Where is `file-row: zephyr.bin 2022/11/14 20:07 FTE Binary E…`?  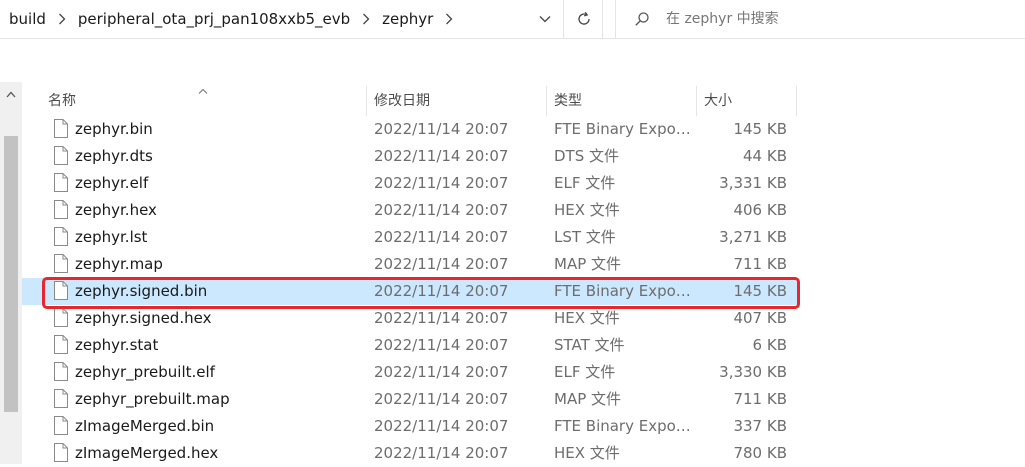 file-row: zephyr.bin 2022/11/14 20:07 FTE Binary E… is located at coordinates (410, 129).